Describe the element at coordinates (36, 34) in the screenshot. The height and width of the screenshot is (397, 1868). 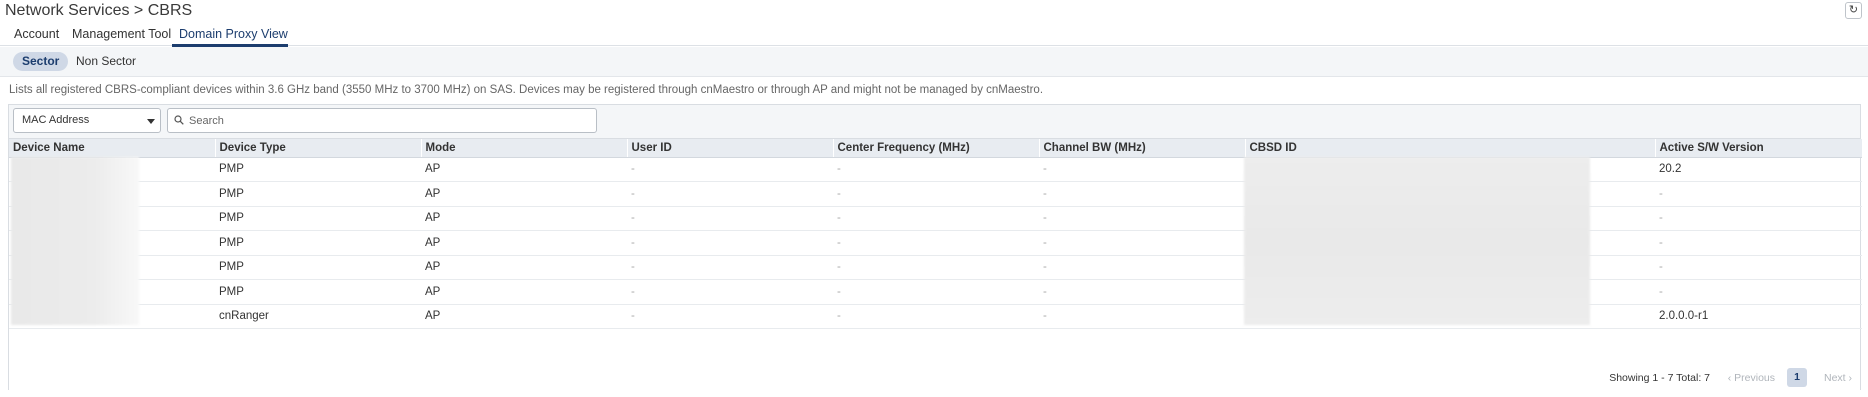
I see `tab-account: Account` at that location.